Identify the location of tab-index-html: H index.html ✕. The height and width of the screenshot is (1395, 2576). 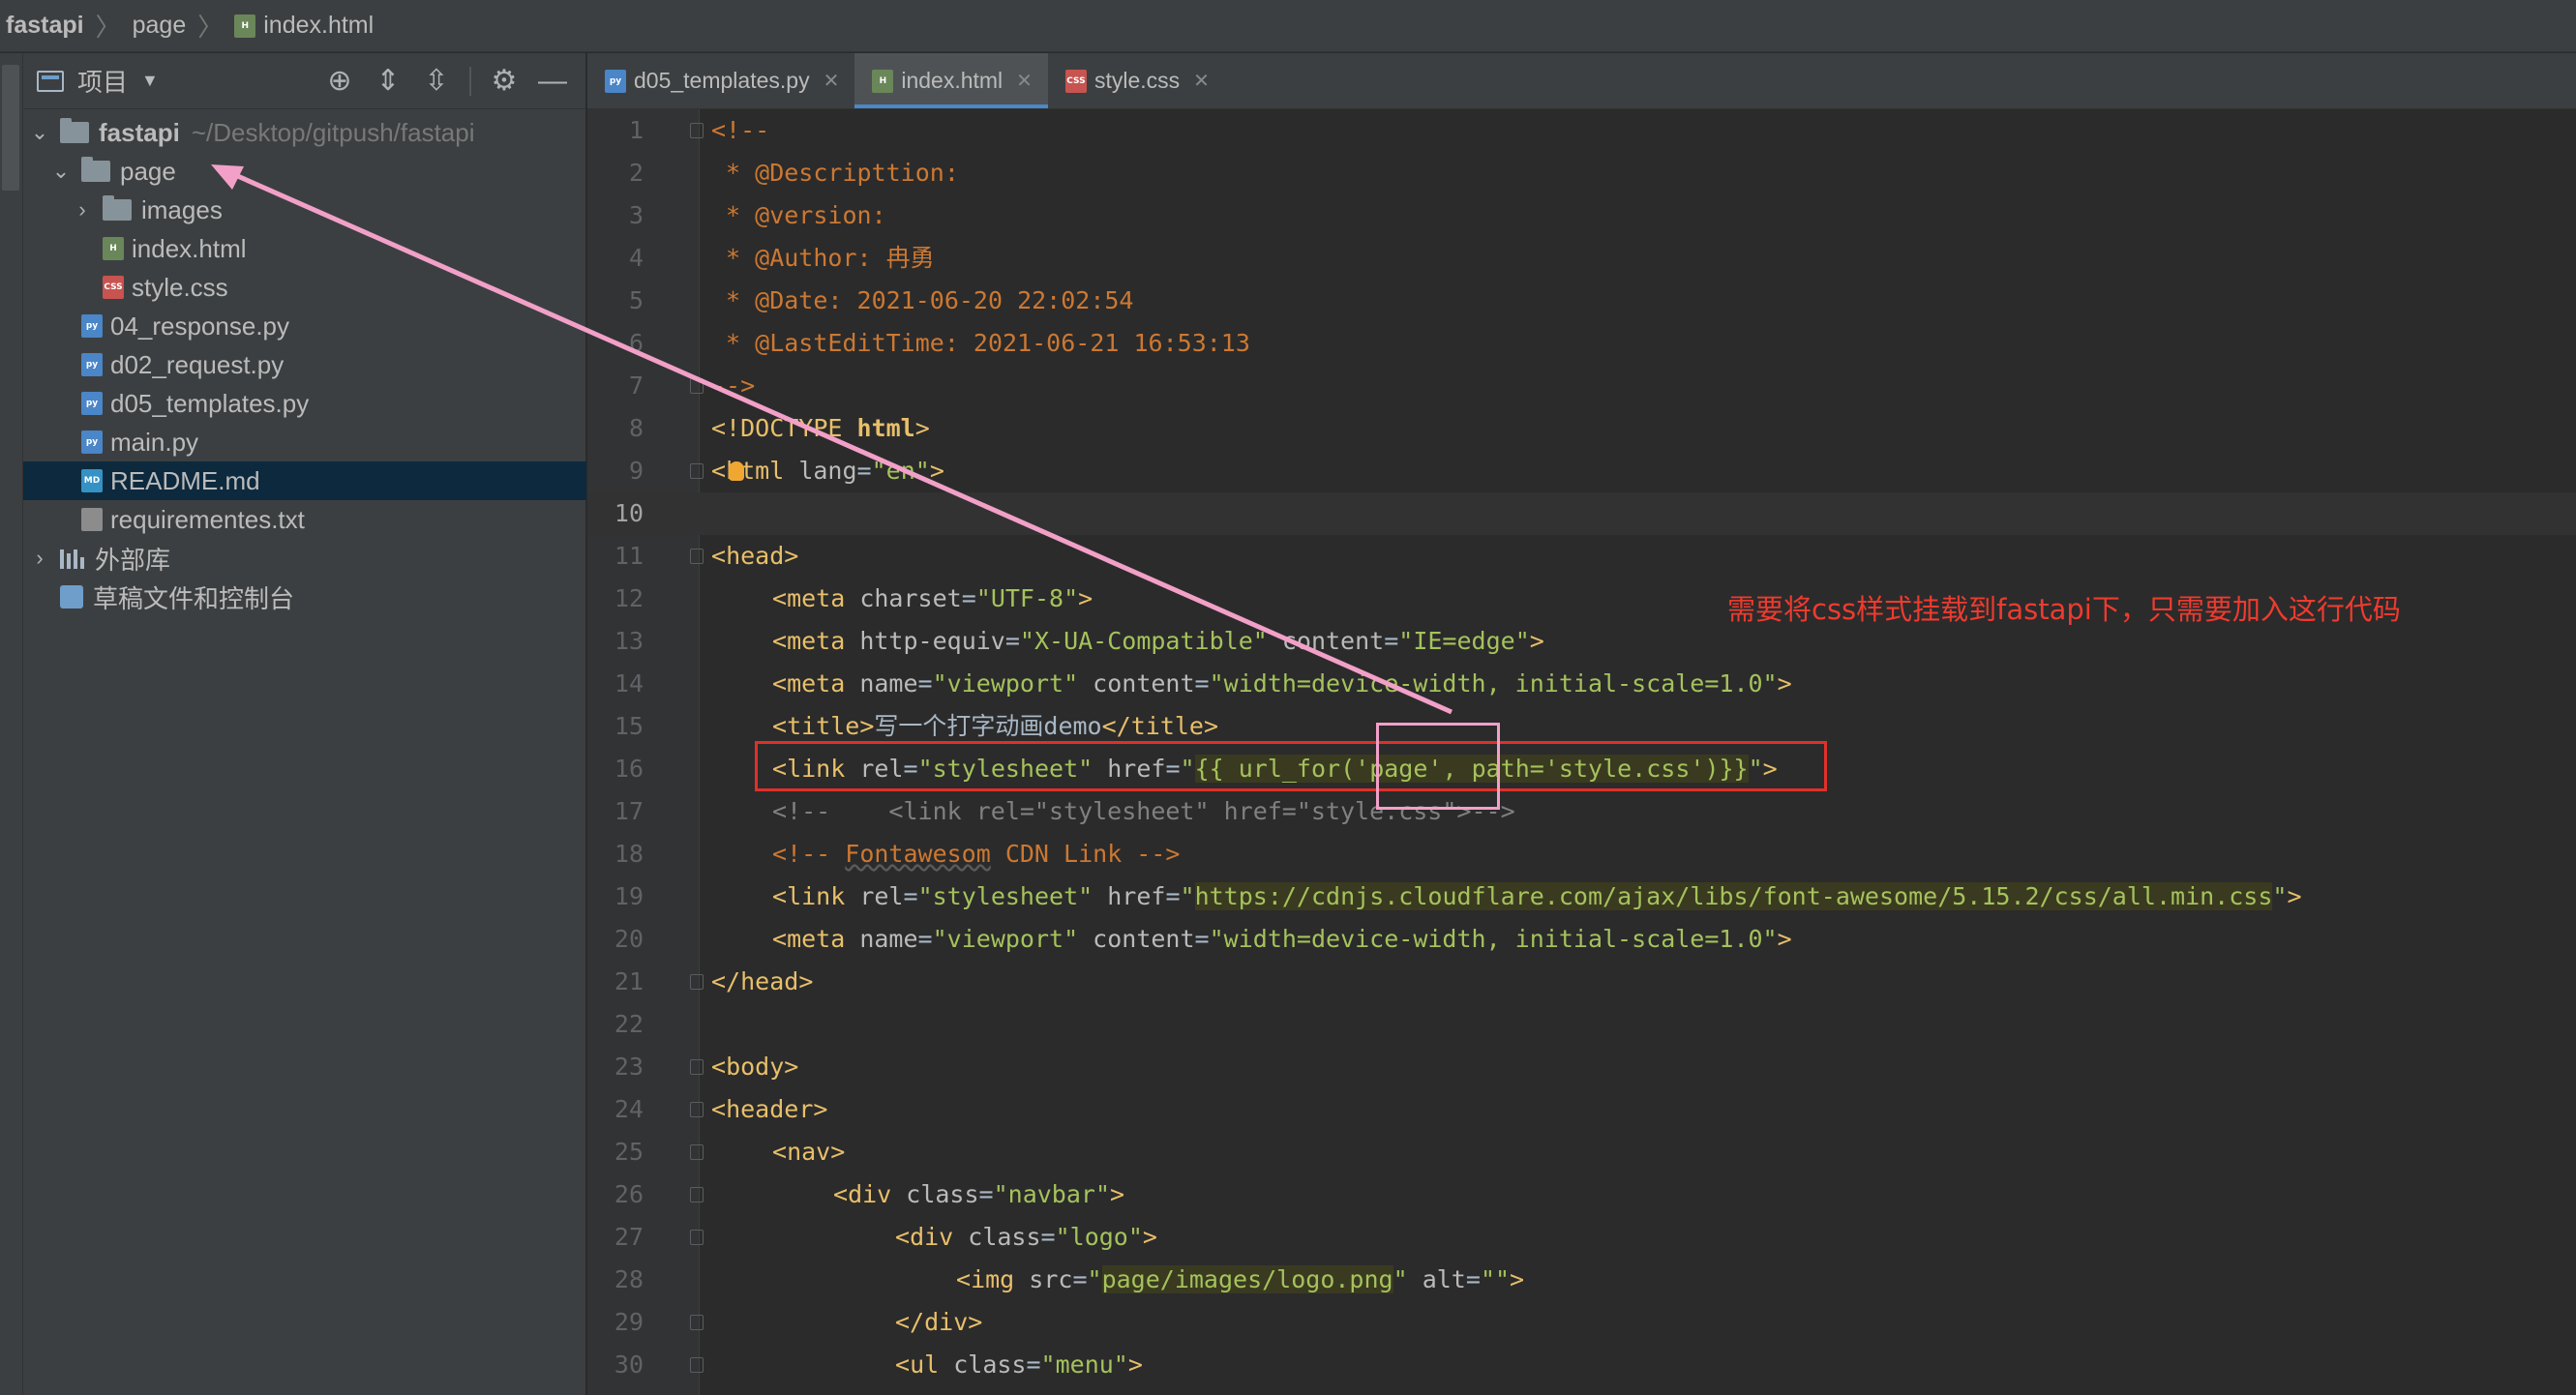
(951, 81).